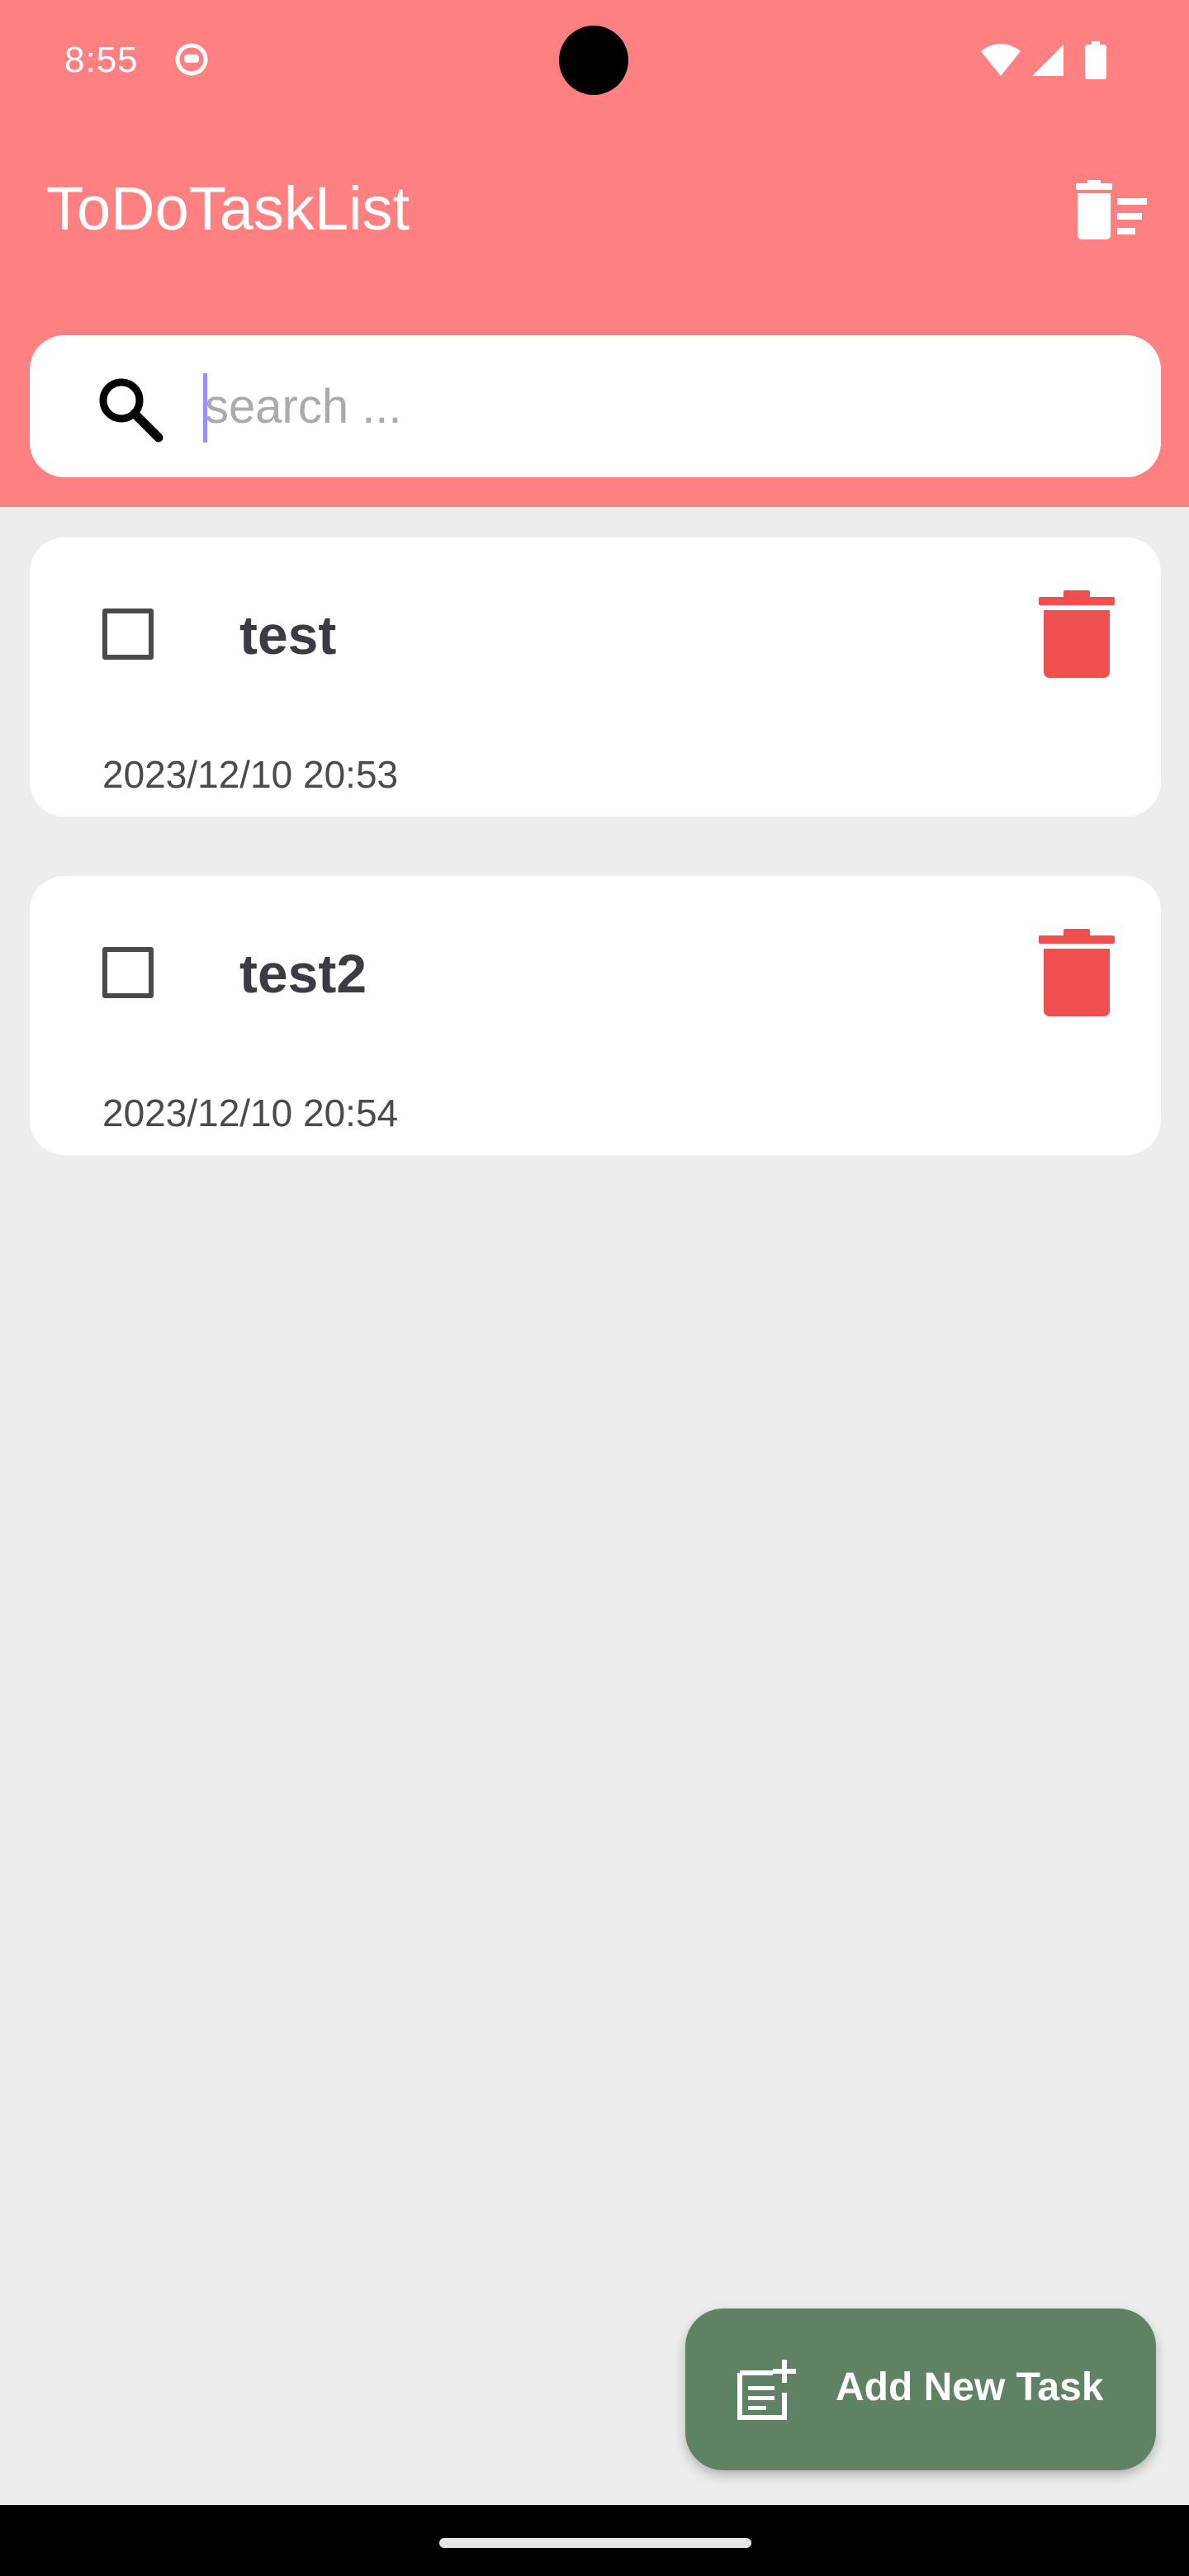 The image size is (1189, 2576). Describe the element at coordinates (101, 60) in the screenshot. I see `status-time: 8:55` at that location.